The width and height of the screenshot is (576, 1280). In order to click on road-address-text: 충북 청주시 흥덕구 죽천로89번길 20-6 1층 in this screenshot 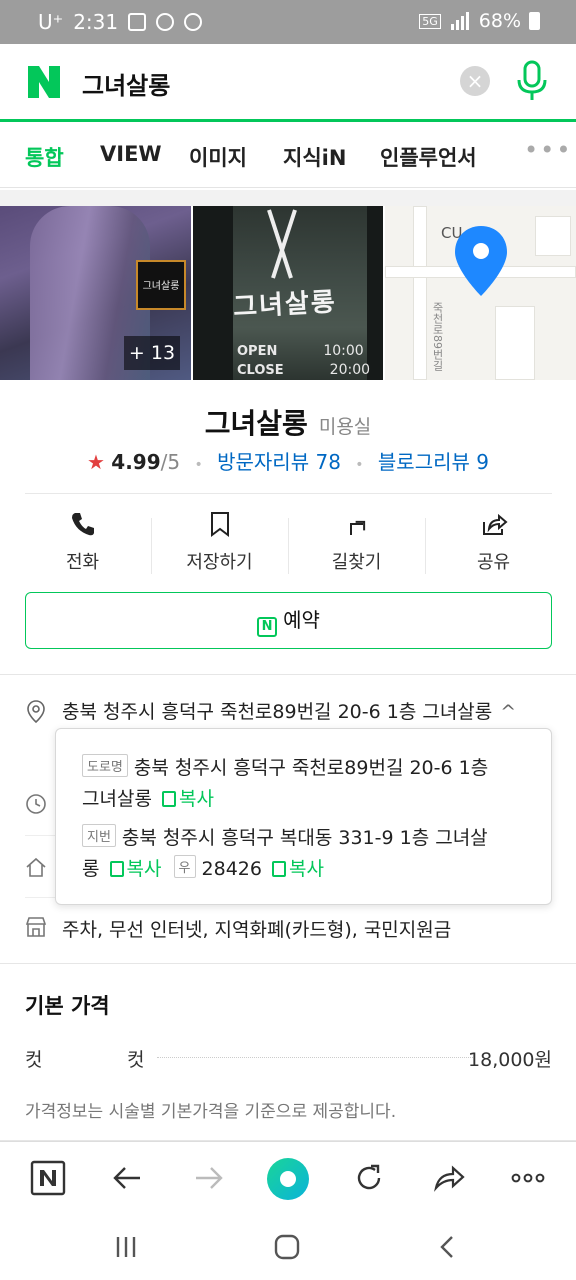, I will do `click(311, 768)`.